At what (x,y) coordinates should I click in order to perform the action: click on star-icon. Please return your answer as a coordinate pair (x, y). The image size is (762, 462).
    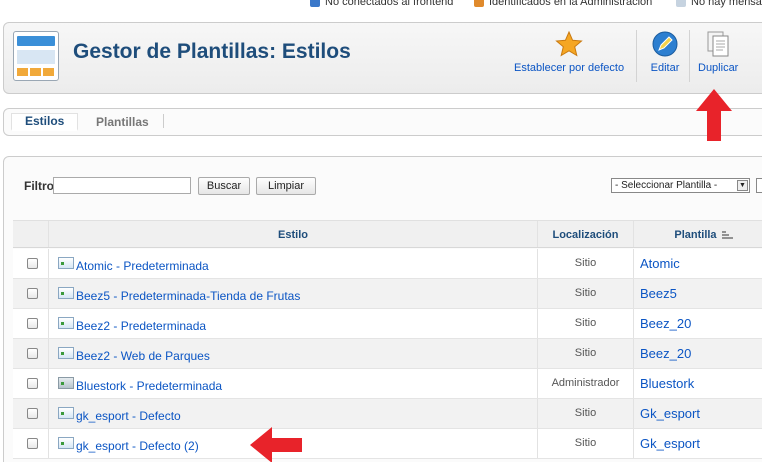
    Looking at the image, I should click on (569, 43).